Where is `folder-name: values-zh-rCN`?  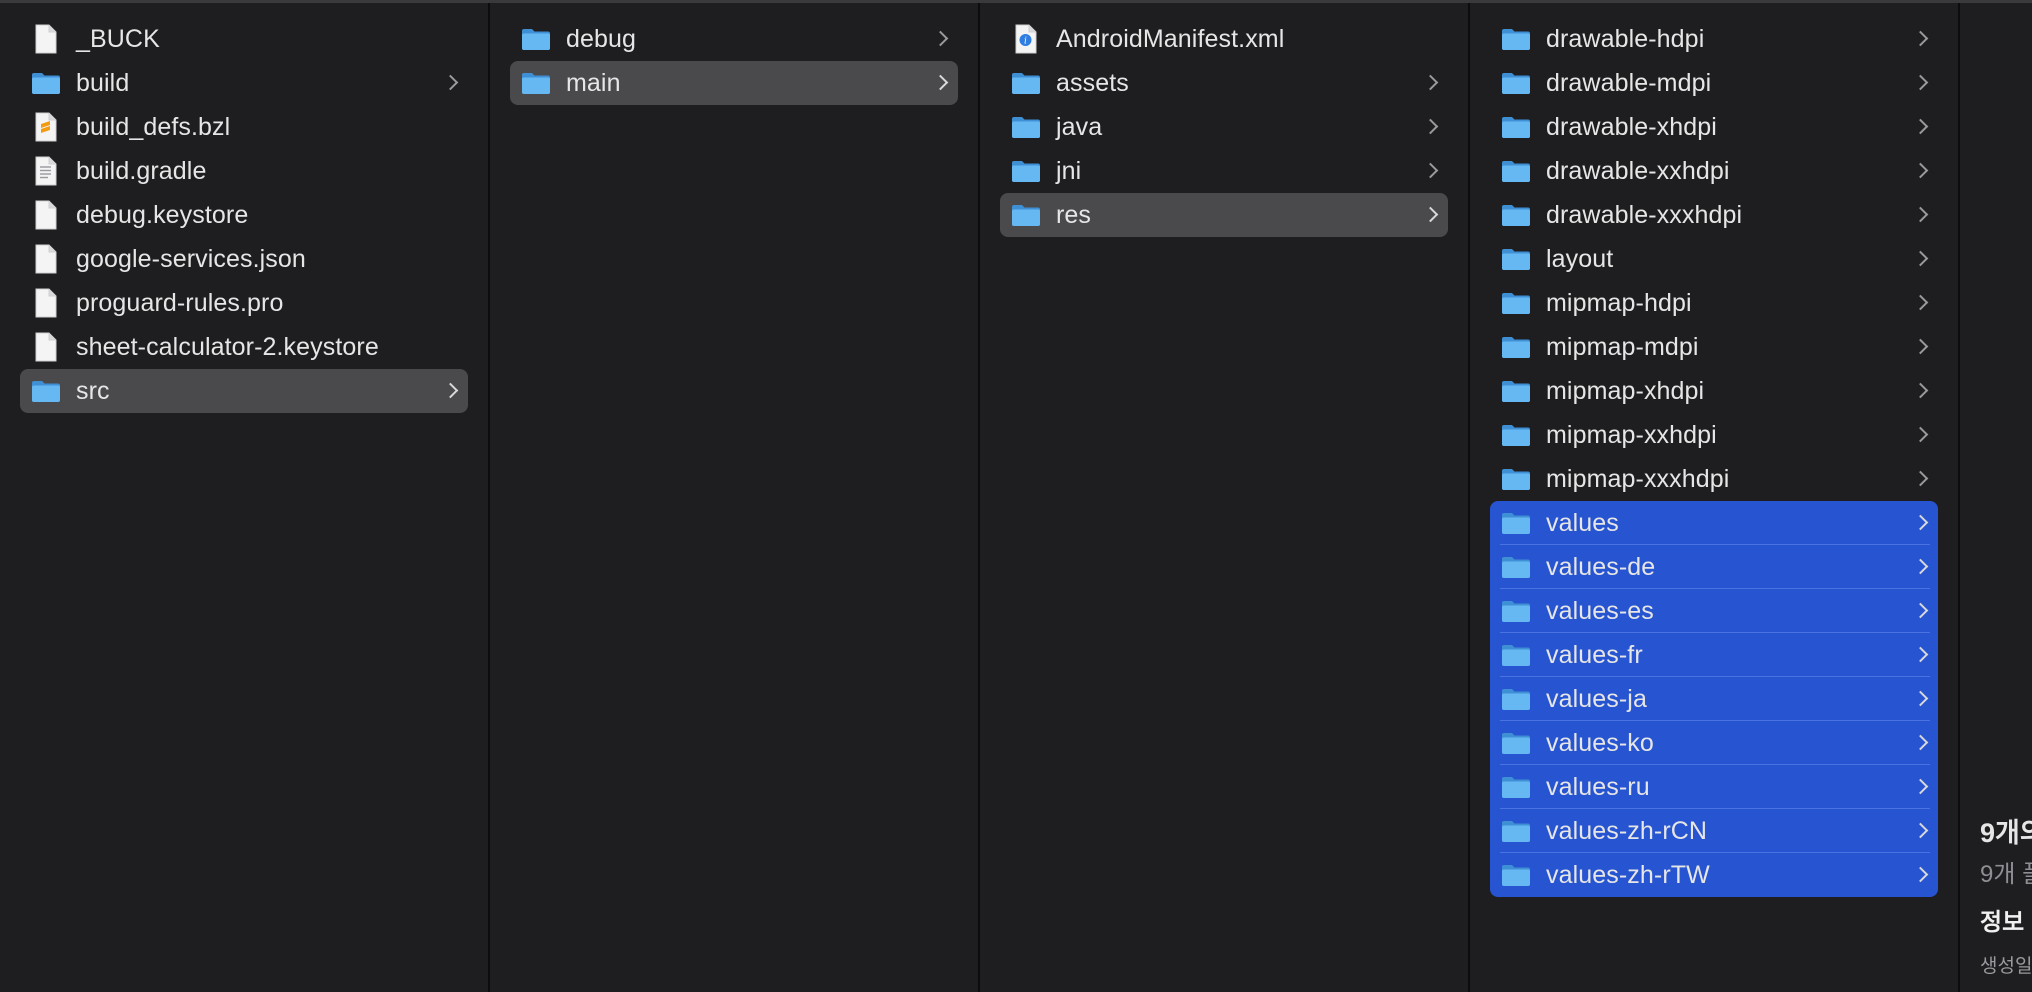 folder-name: values-zh-rCN is located at coordinates (1627, 831).